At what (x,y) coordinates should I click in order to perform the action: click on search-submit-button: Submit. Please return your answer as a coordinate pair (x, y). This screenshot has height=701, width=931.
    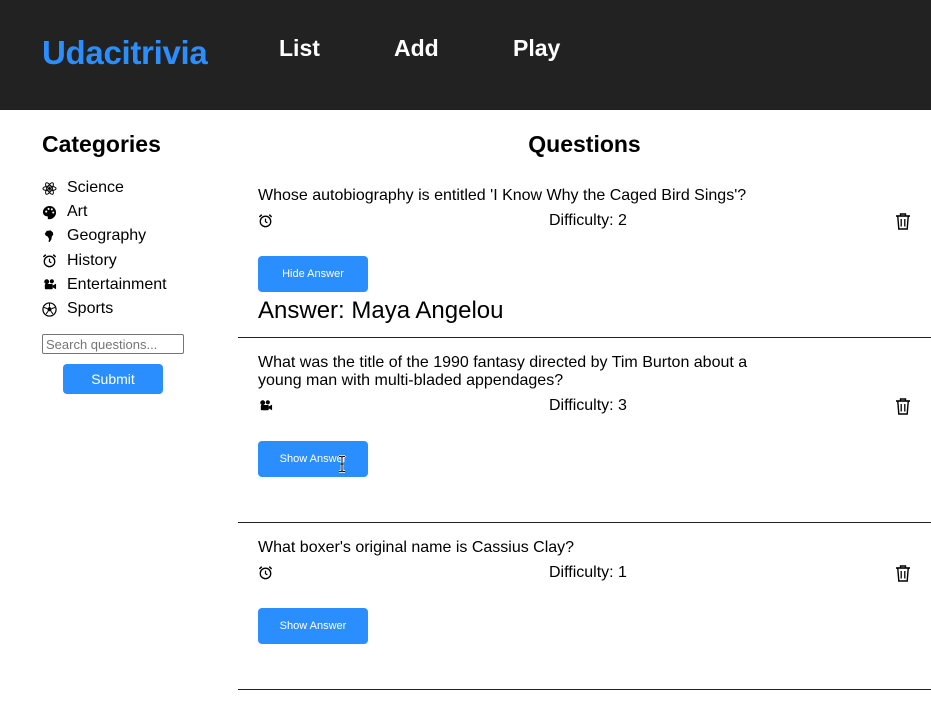
    Looking at the image, I should click on (113, 379).